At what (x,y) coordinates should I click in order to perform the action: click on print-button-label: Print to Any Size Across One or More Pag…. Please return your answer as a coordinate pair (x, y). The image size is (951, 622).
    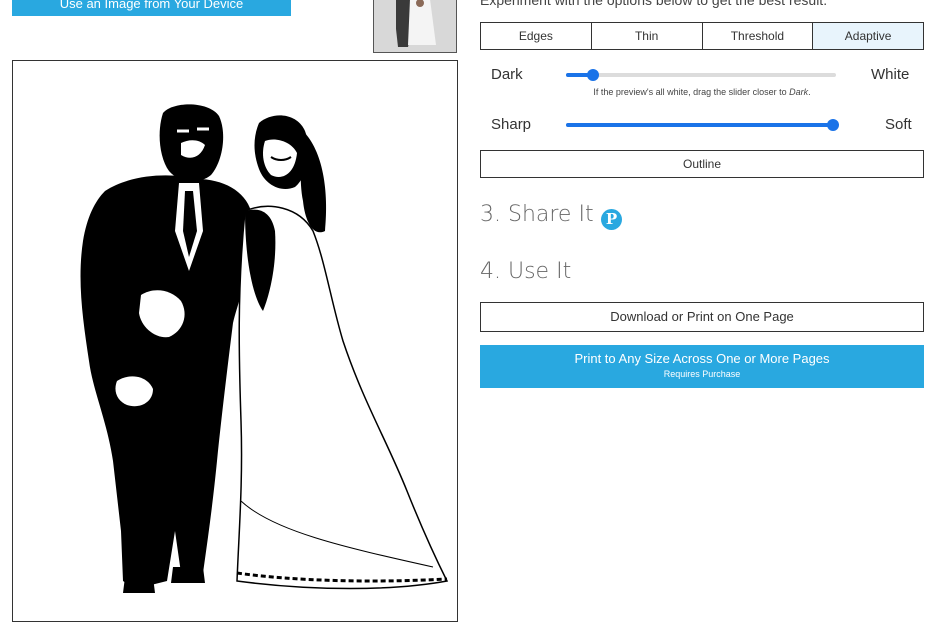
    Looking at the image, I should click on (702, 358).